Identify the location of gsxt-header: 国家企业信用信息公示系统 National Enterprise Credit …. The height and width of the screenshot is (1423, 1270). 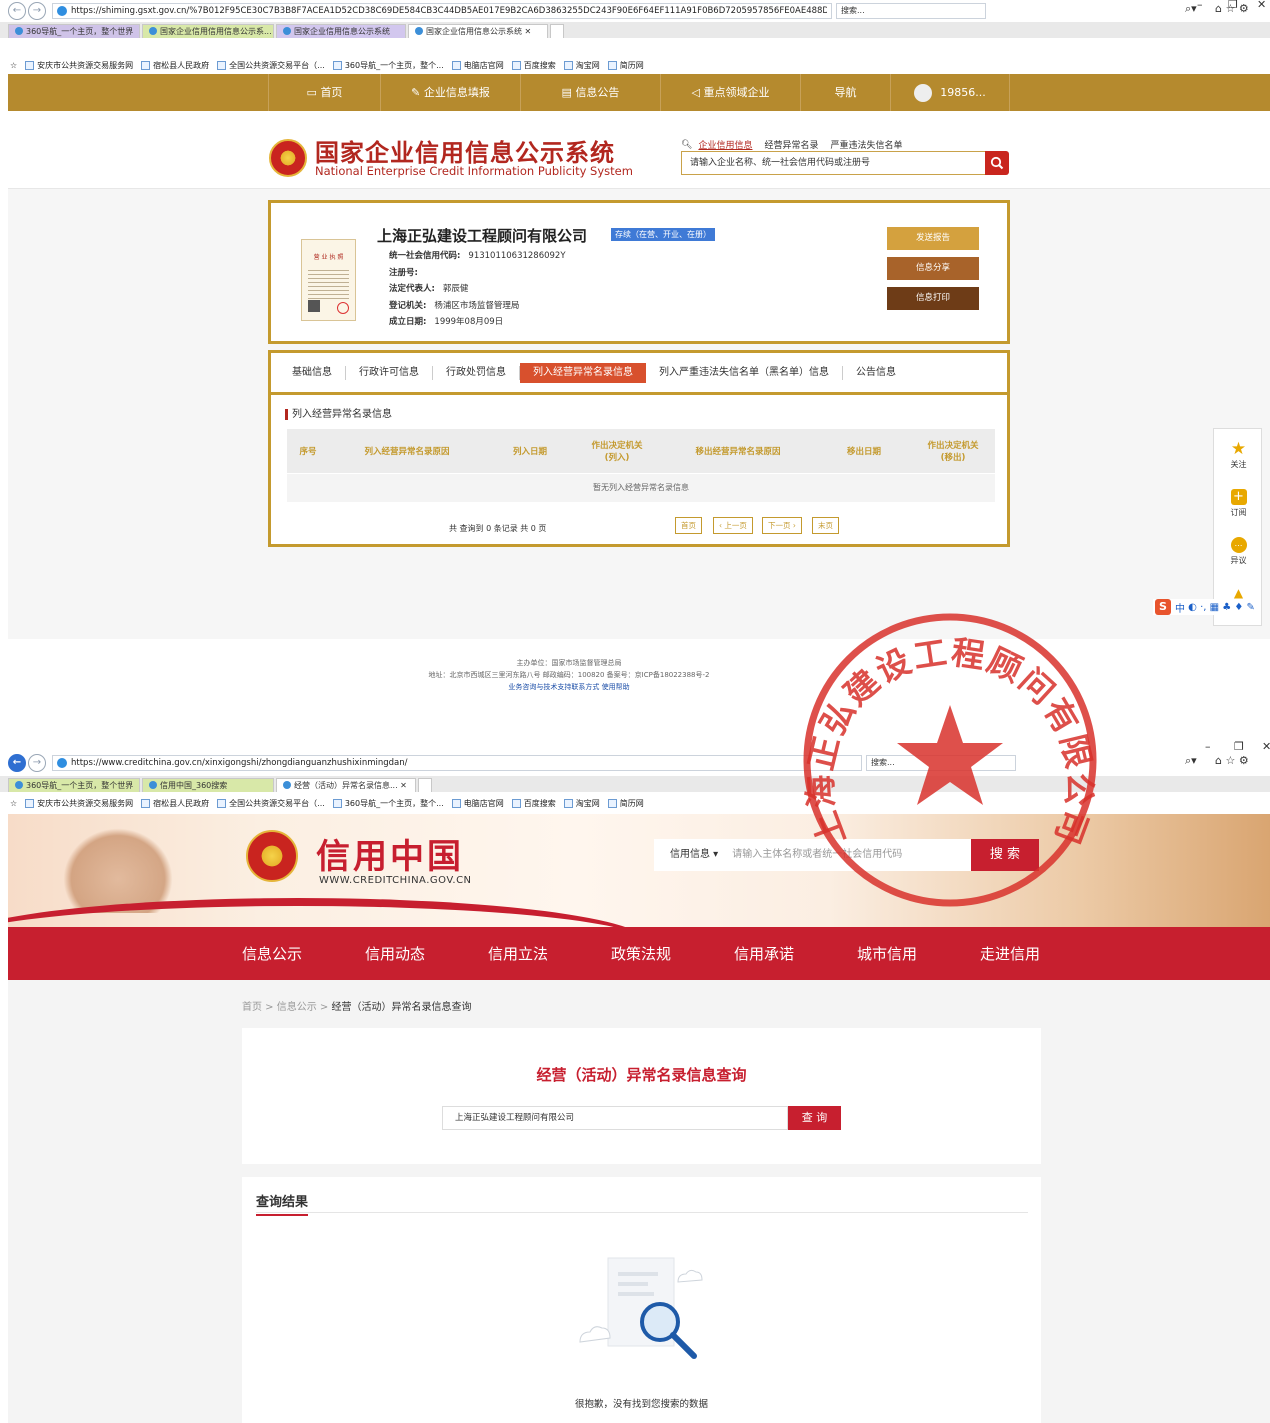
(639, 150).